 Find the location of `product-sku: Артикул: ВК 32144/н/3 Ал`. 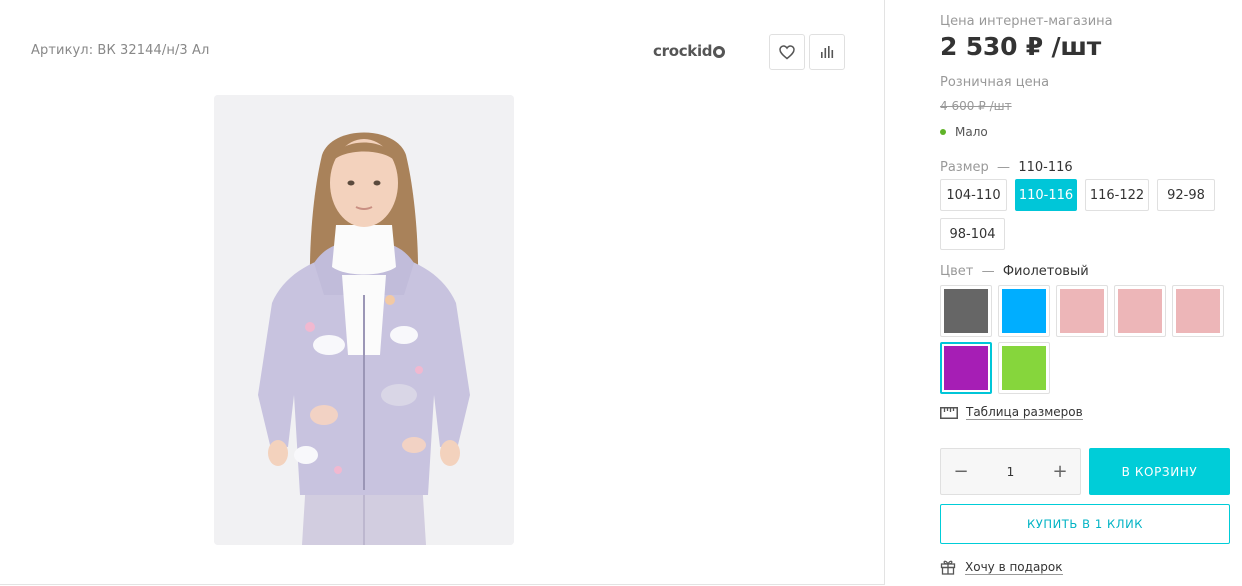

product-sku: Артикул: ВК 32144/н/3 Ал is located at coordinates (120, 50).